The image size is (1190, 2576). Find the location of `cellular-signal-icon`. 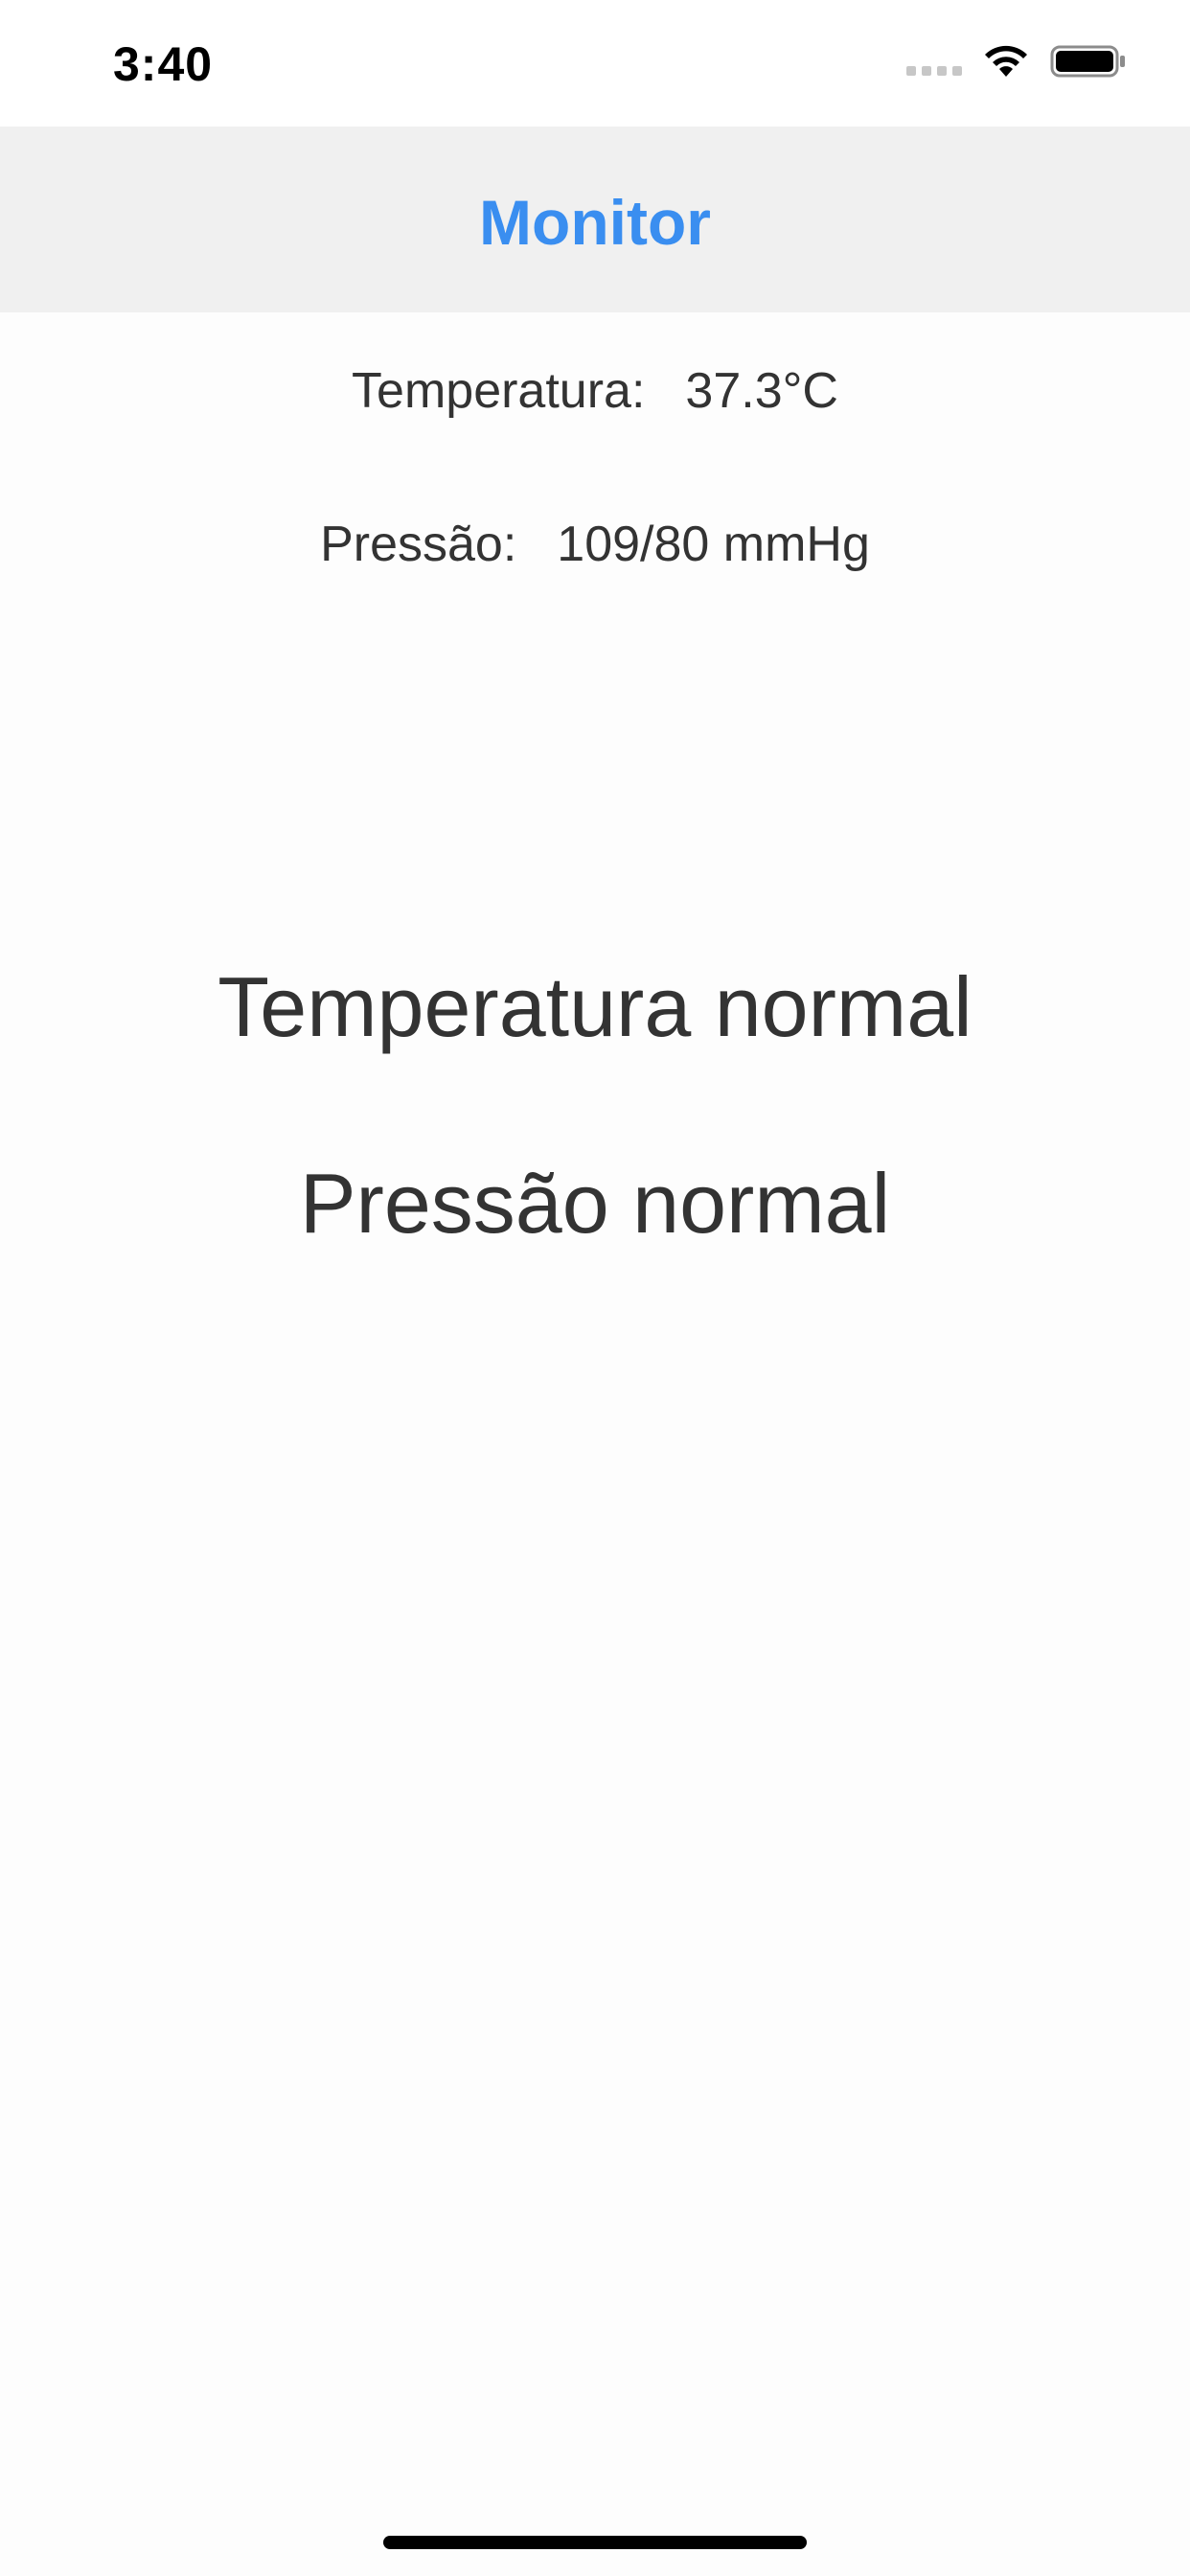

cellular-signal-icon is located at coordinates (934, 62).